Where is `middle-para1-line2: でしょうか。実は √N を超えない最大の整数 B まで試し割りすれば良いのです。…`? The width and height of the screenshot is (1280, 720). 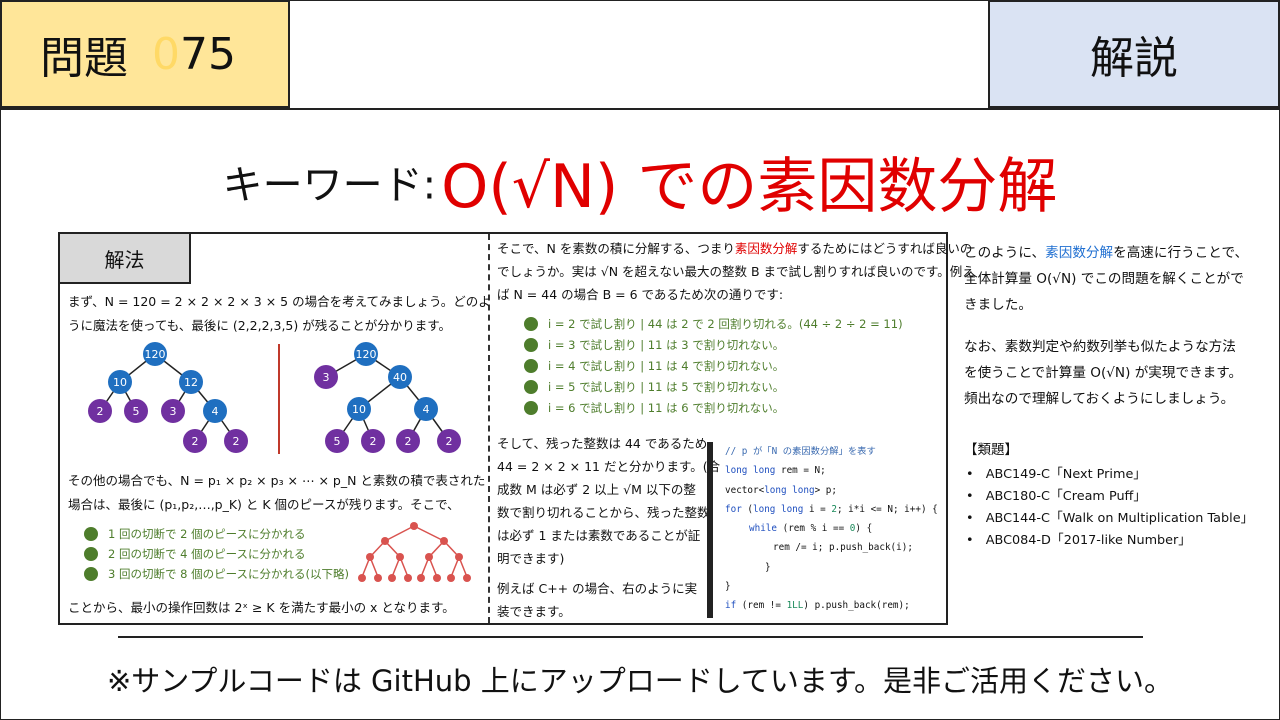 middle-para1-line2: でしょうか。実は √N を超えない最大の整数 B まで試し割りすれば良いのです。… is located at coordinates (736, 271).